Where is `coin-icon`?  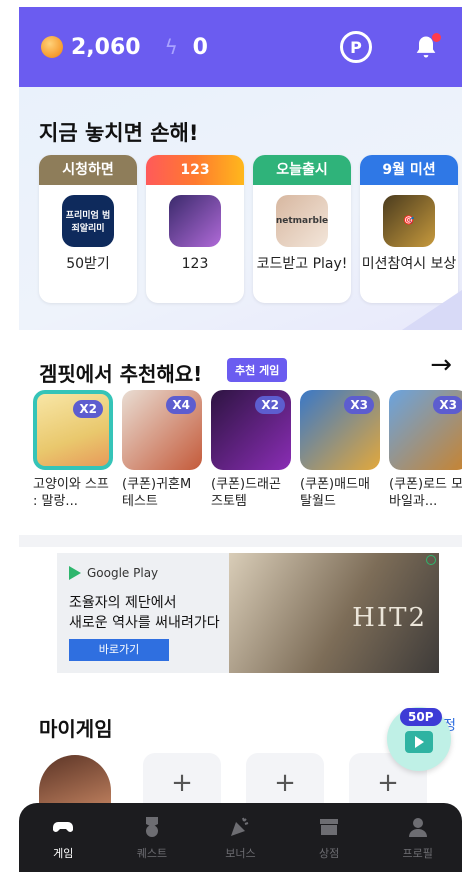
coin-icon is located at coordinates (52, 47).